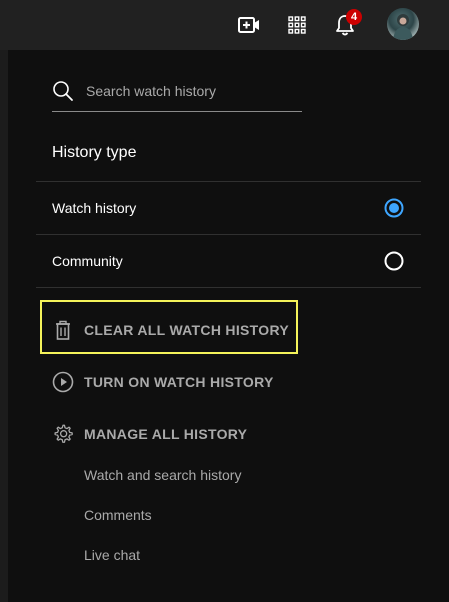 Image resolution: width=449 pixels, height=602 pixels. I want to click on search-input, so click(193, 91).